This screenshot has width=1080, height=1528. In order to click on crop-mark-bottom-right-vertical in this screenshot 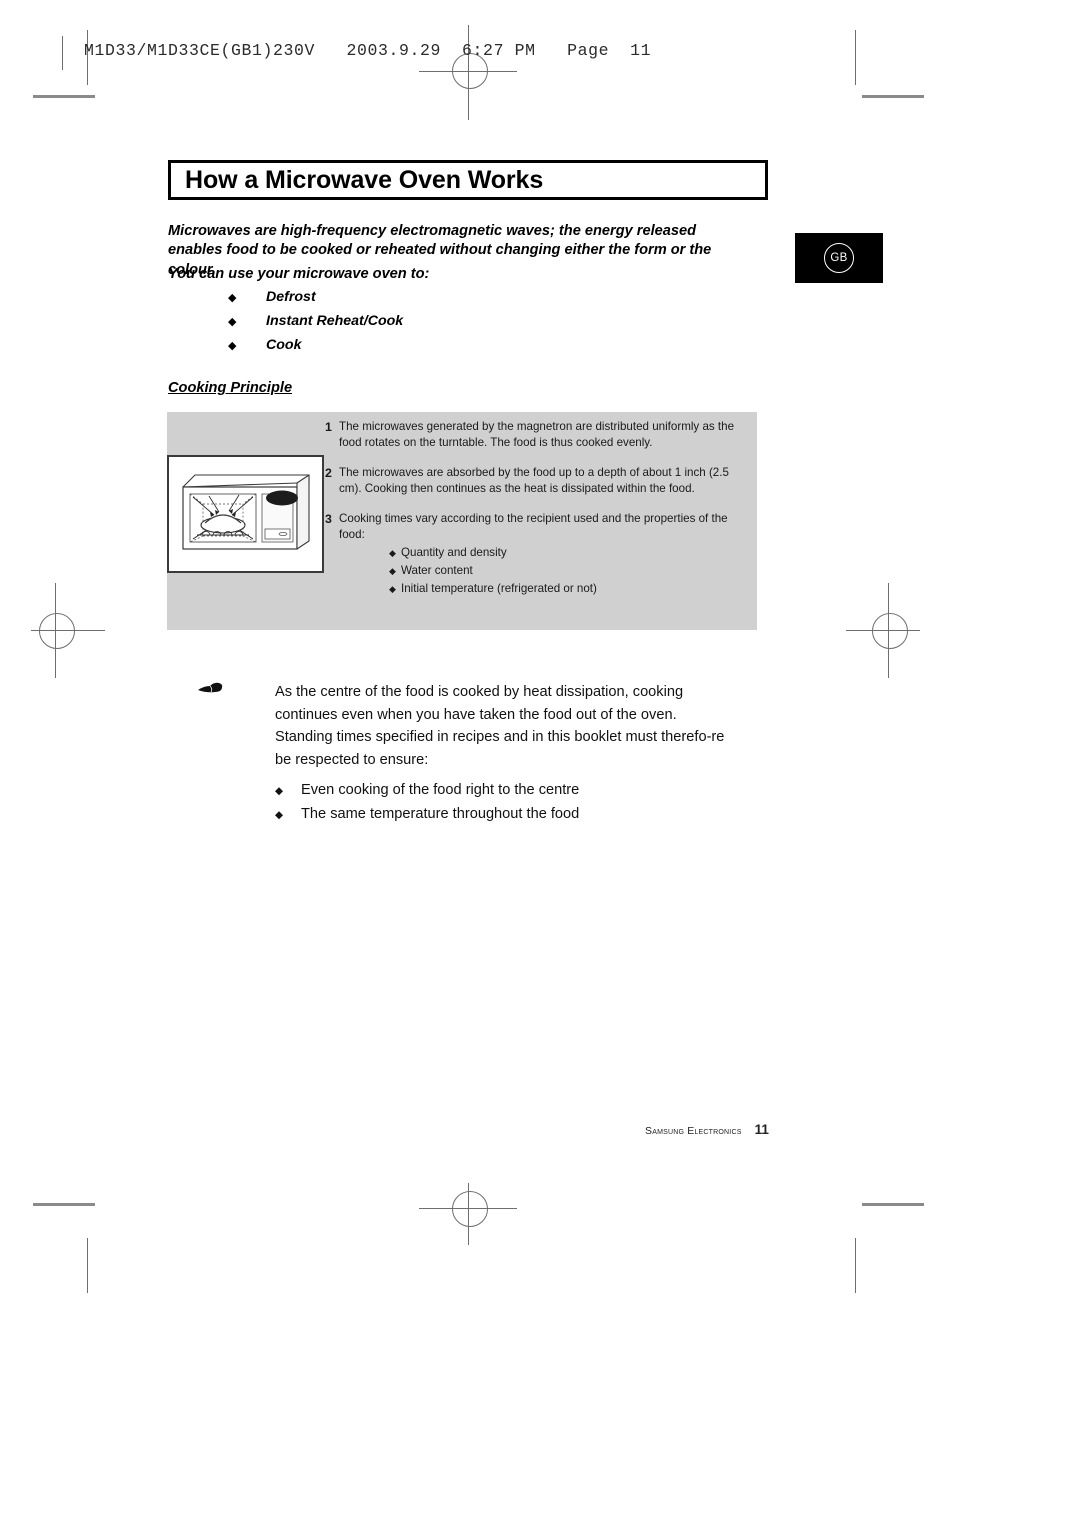, I will do `click(855, 1265)`.